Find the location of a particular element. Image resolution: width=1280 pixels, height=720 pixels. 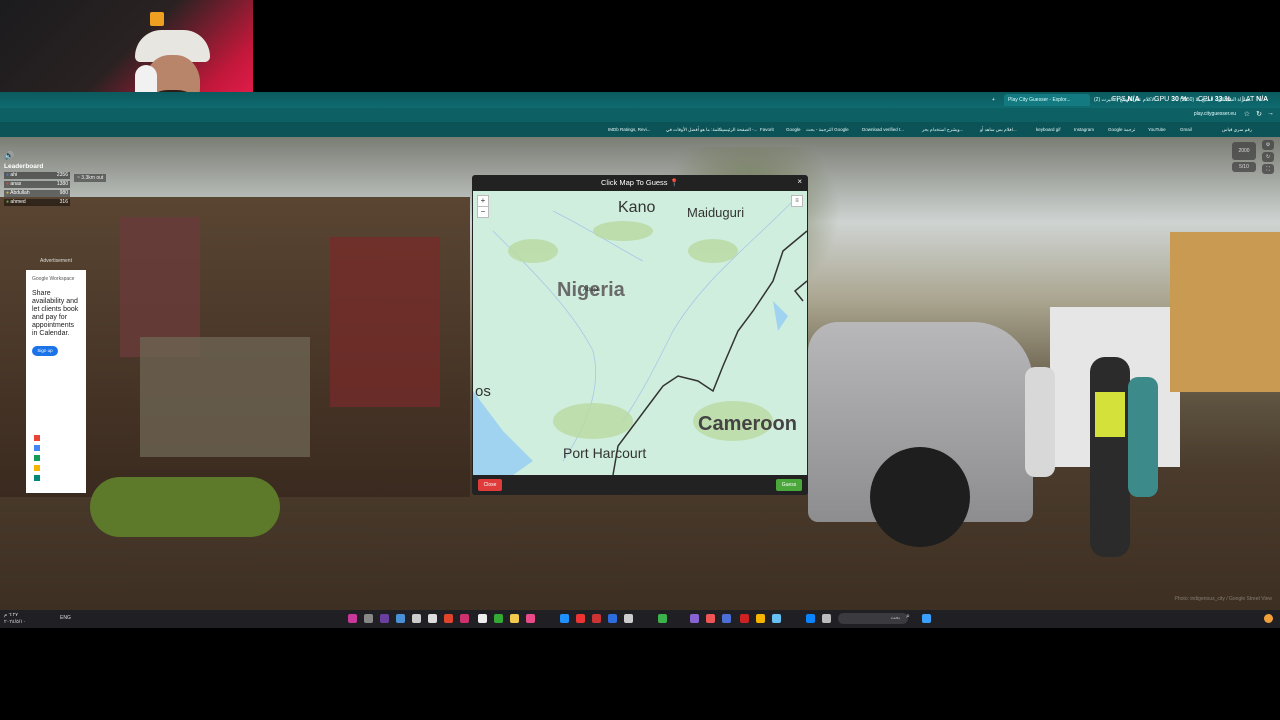

bookmark-item: Google is located at coordinates (793, 129).